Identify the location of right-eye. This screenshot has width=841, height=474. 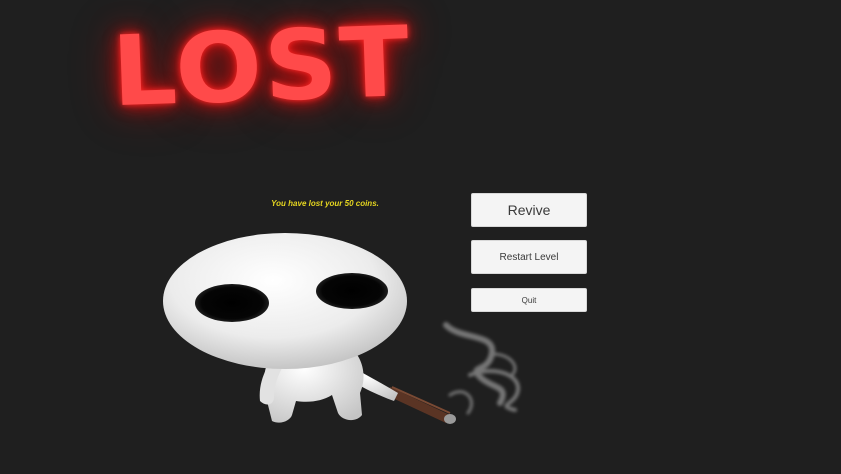
(352, 291).